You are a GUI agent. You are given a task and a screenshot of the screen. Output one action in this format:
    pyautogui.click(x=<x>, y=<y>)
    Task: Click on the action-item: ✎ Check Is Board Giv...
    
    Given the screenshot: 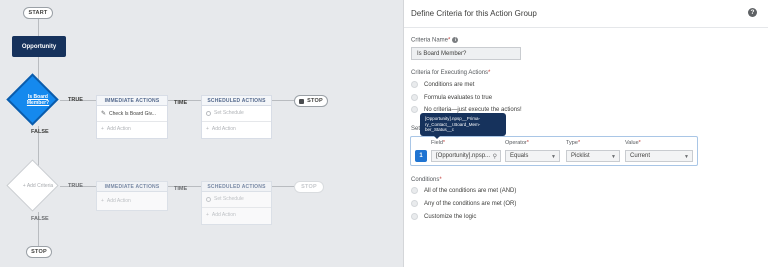 What is the action you would take?
    pyautogui.click(x=128, y=114)
    